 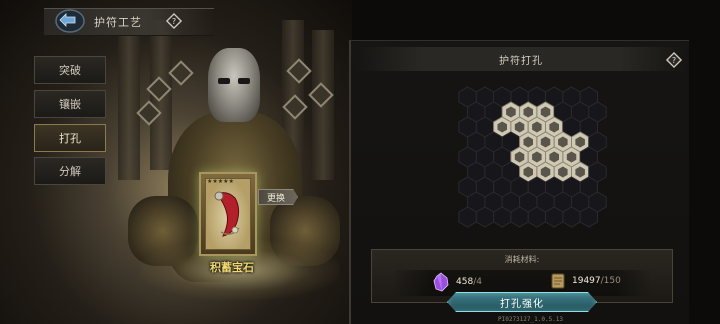 I want to click on punch-enhance-button: 打孔强化, so click(x=522, y=302).